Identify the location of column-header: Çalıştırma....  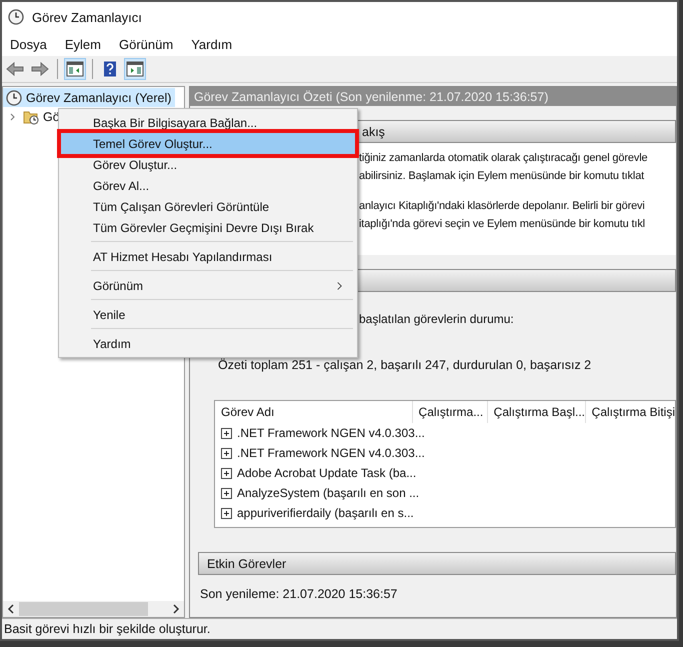
(450, 412).